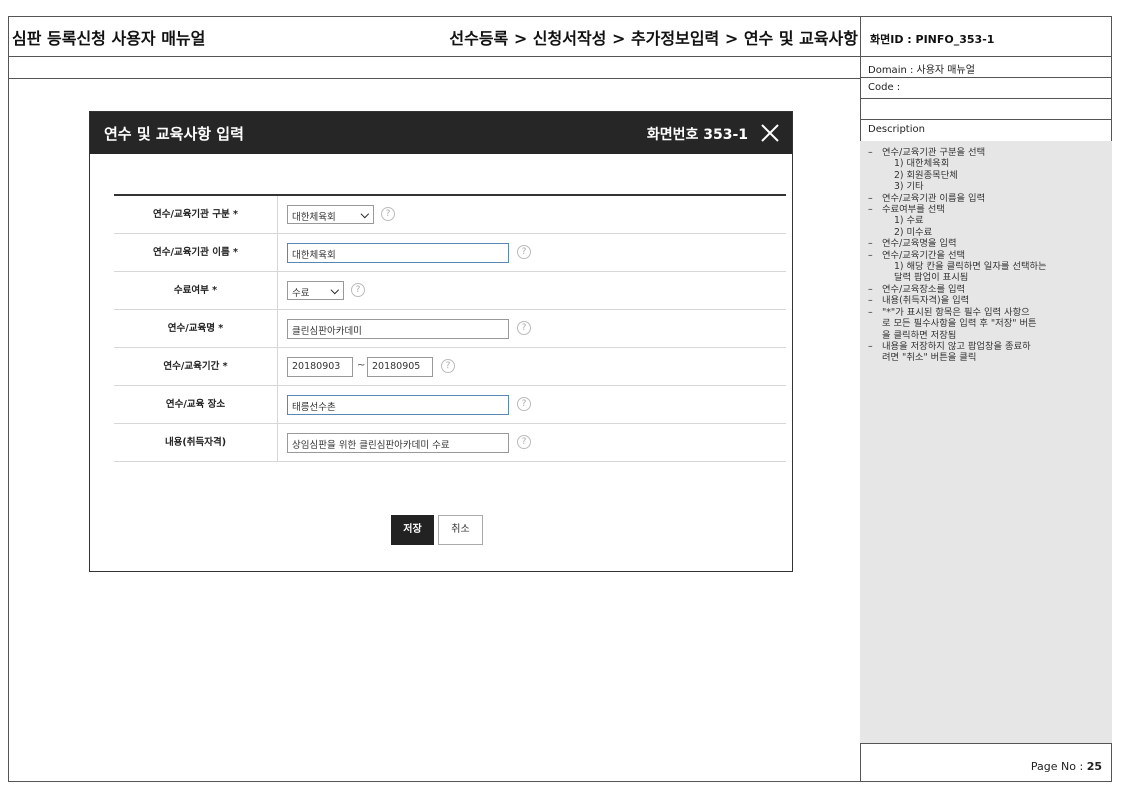 The image size is (1121, 793). What do you see at coordinates (986, 88) in the screenshot?
I see `code-row: Code :` at bounding box center [986, 88].